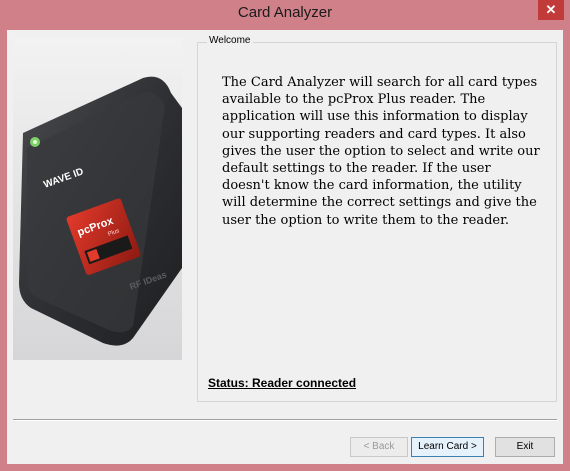  I want to click on close-button: ✕, so click(551, 10).